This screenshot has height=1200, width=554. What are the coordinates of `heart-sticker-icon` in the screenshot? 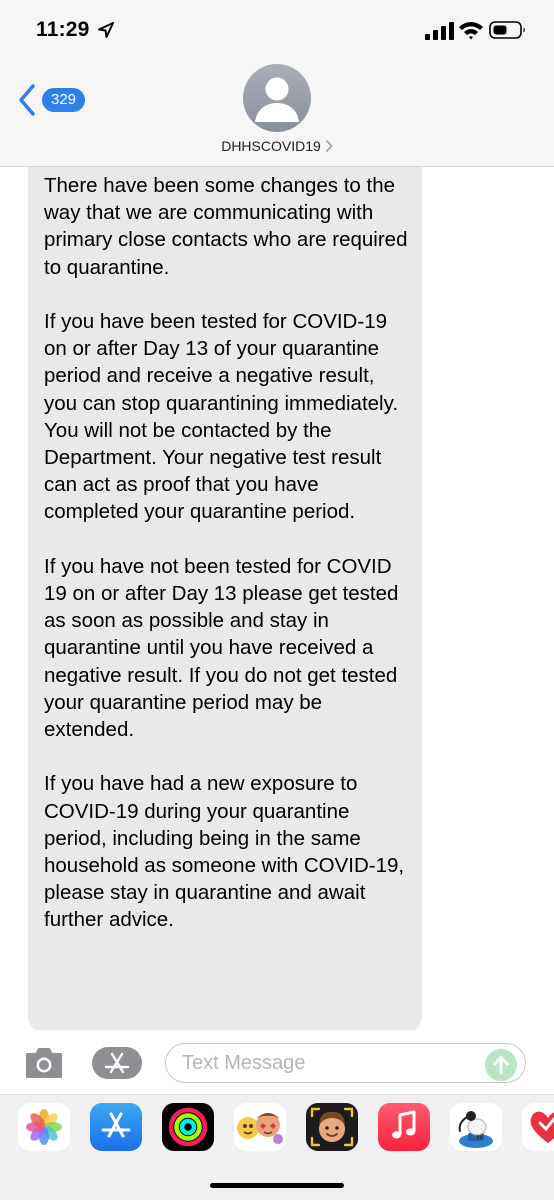 It's located at (542, 1127).